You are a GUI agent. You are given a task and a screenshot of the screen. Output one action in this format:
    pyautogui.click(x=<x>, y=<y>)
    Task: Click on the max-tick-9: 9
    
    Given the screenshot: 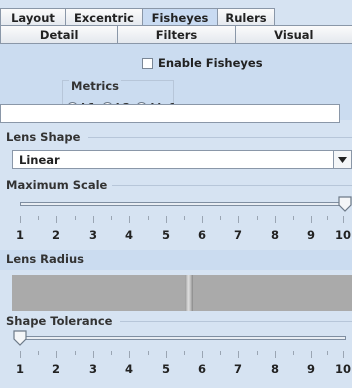 What is the action you would take?
    pyautogui.click(x=311, y=235)
    